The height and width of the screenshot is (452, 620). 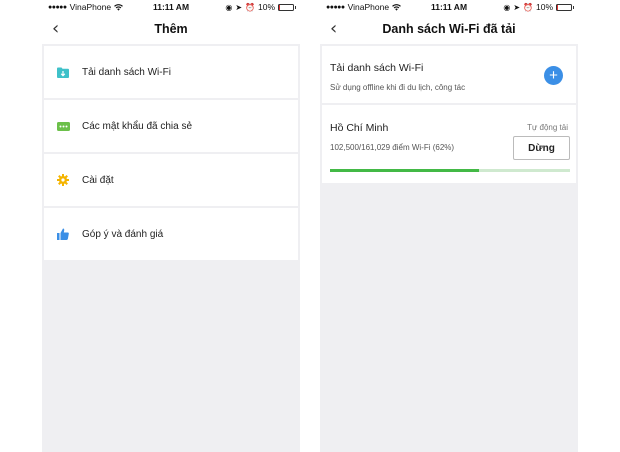 What do you see at coordinates (392, 147) in the screenshot?
I see `download-progress-text: 102,500/161,029 điểm Wi-Fi (62%)` at bounding box center [392, 147].